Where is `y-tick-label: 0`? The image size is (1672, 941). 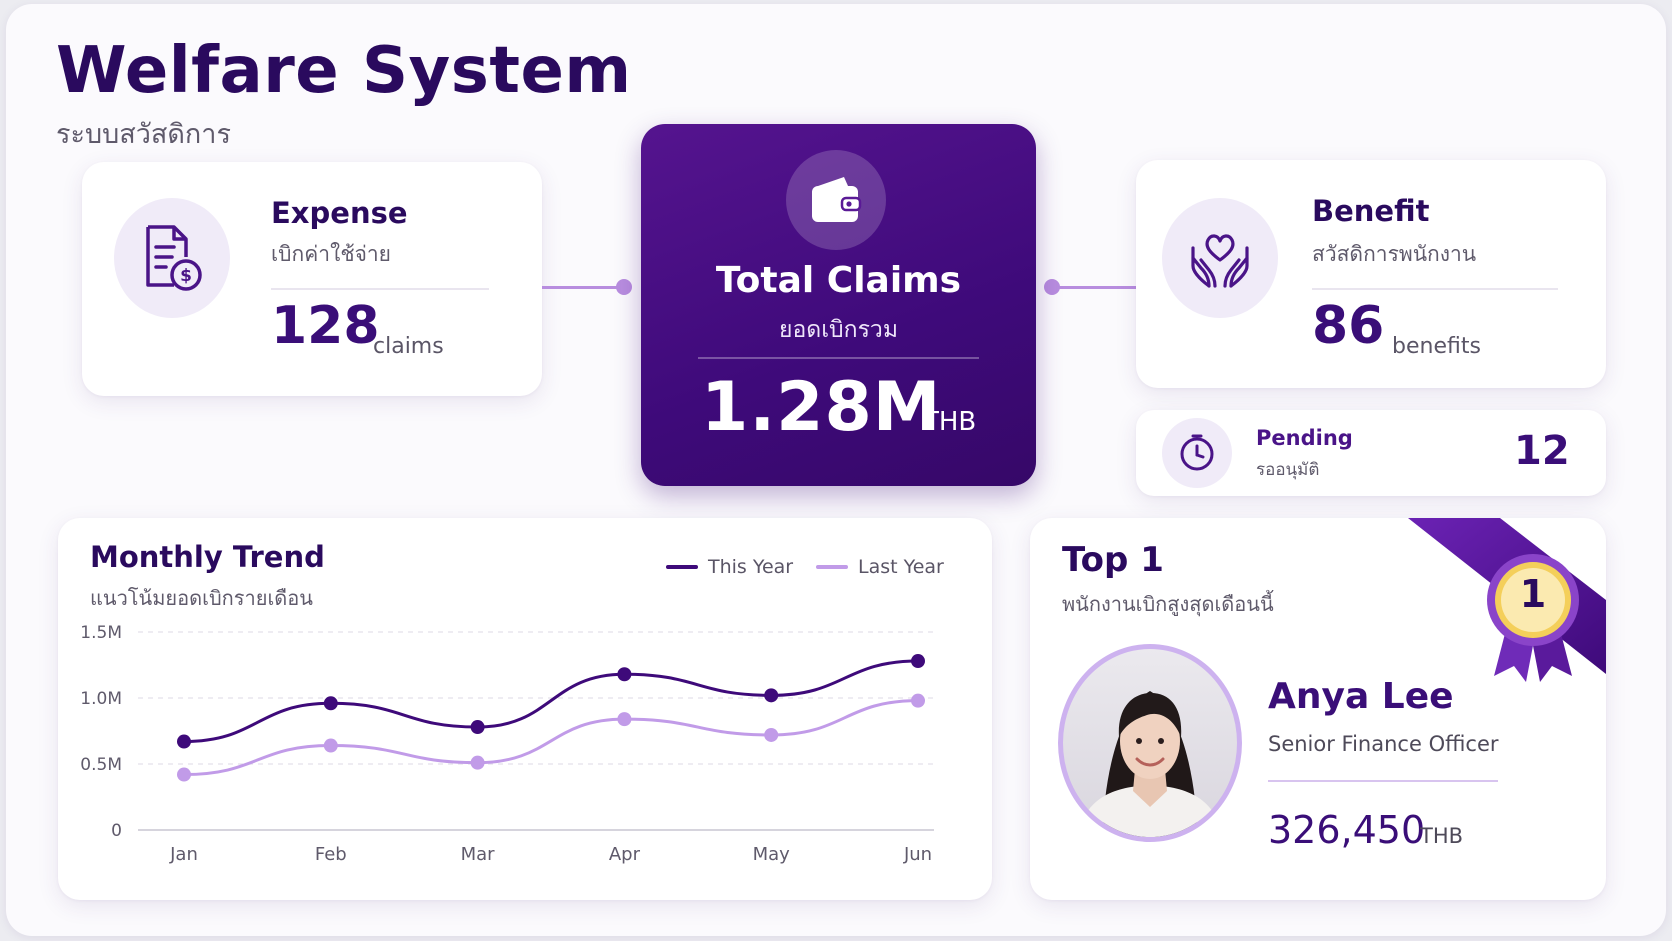 y-tick-label: 0 is located at coordinates (116, 831).